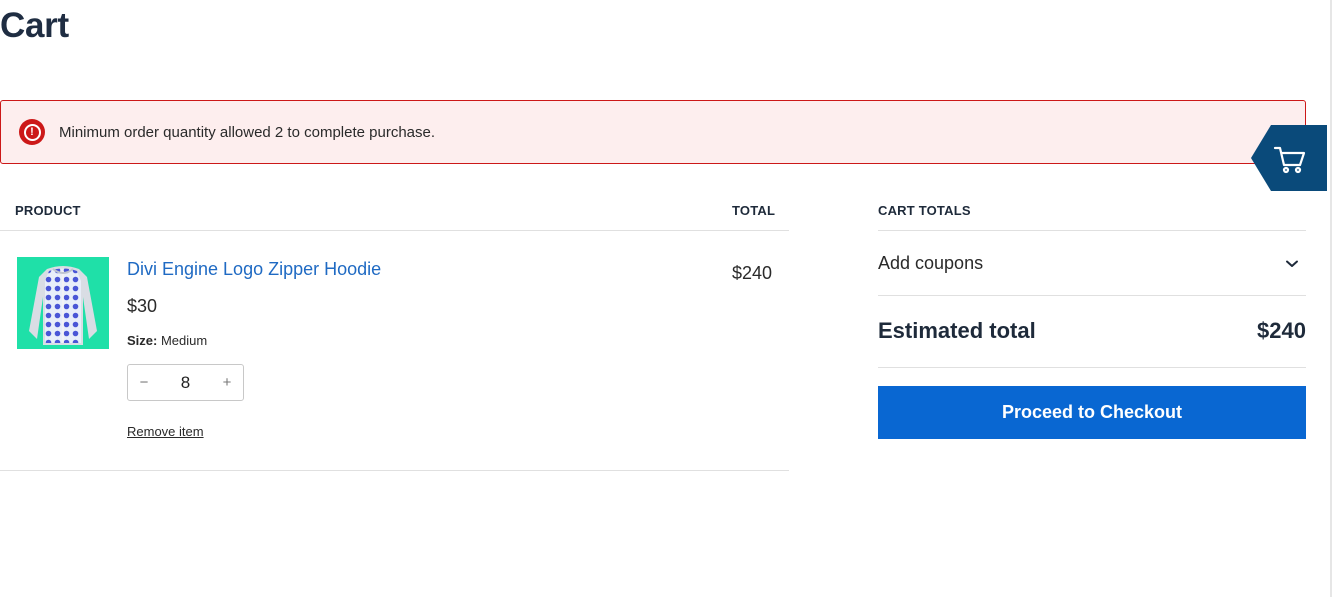  I want to click on coupons-divider, so click(1092, 295).